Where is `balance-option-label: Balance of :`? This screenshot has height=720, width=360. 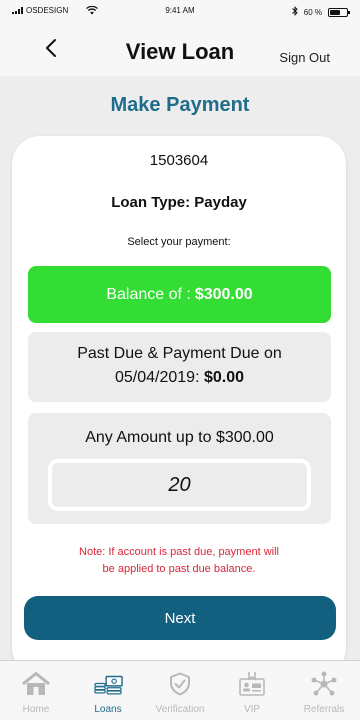 balance-option-label: Balance of : is located at coordinates (148, 294).